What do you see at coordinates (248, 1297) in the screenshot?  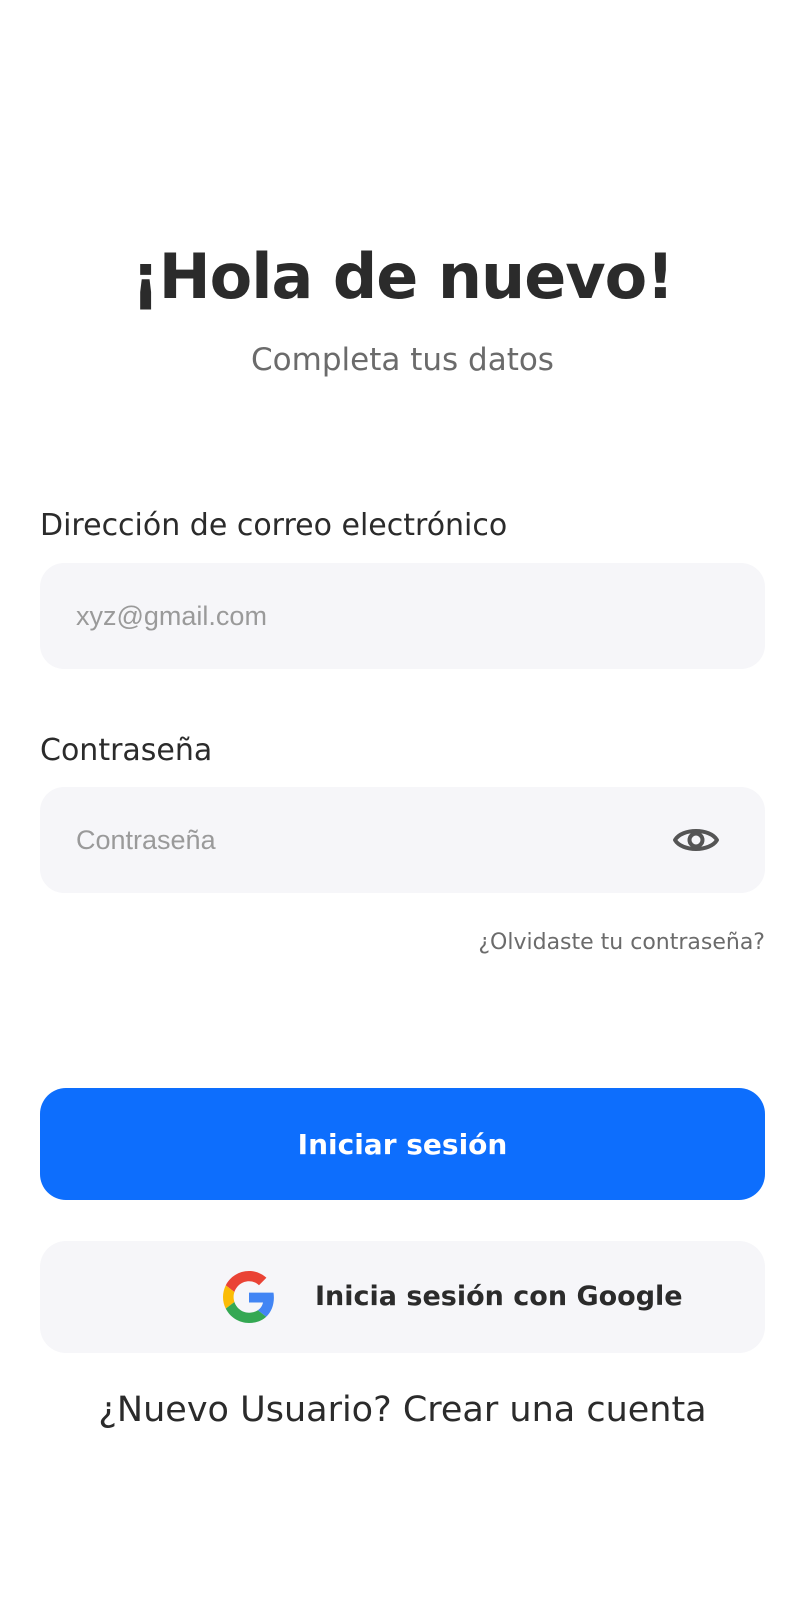 I see `google-icon` at bounding box center [248, 1297].